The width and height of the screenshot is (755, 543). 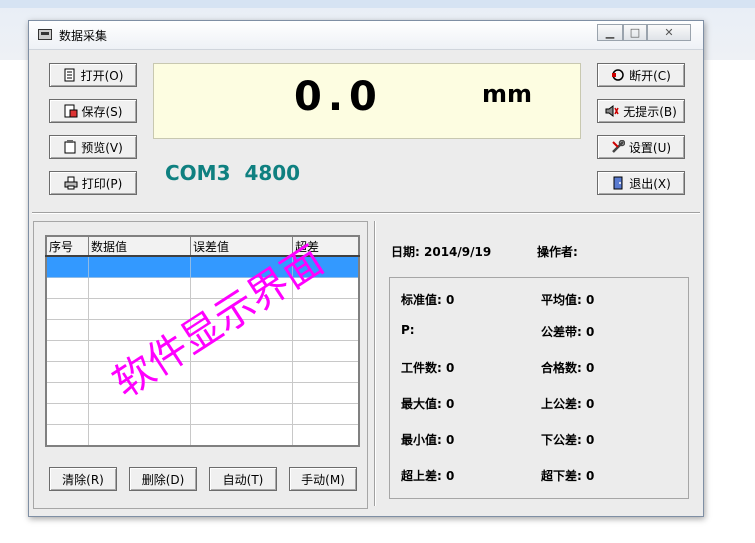 I want to click on stat-max-value: 0, so click(x=450, y=404).